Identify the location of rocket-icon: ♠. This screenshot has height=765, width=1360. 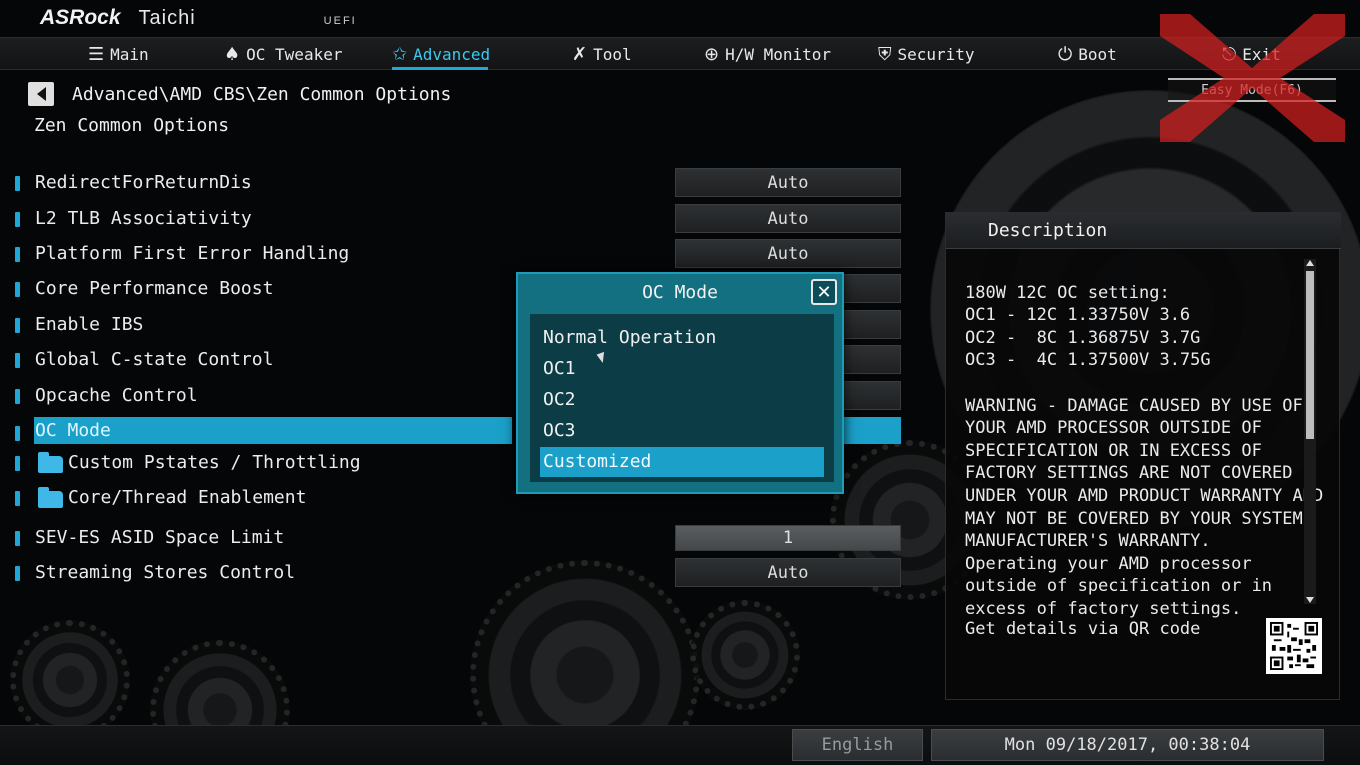
(232, 54).